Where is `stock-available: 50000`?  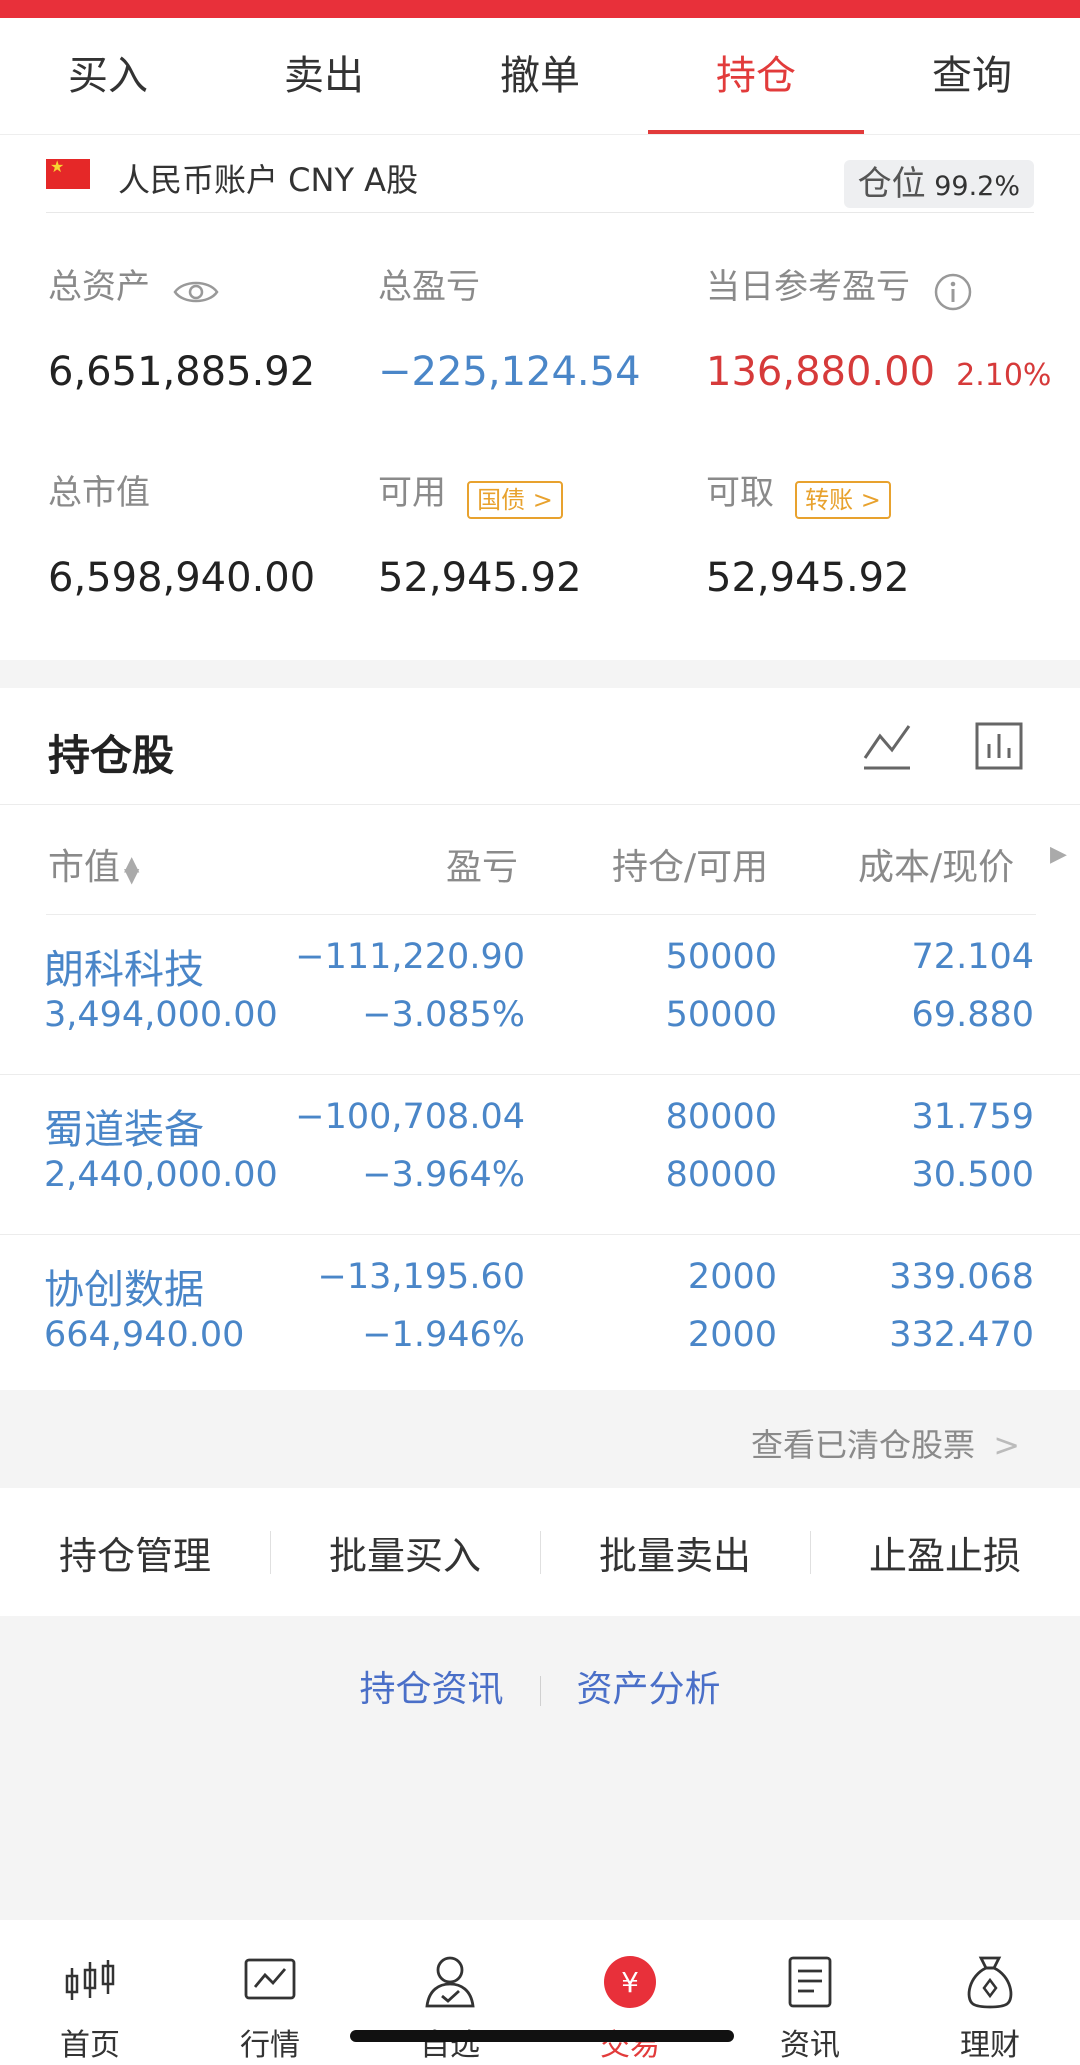 stock-available: 50000 is located at coordinates (721, 1015).